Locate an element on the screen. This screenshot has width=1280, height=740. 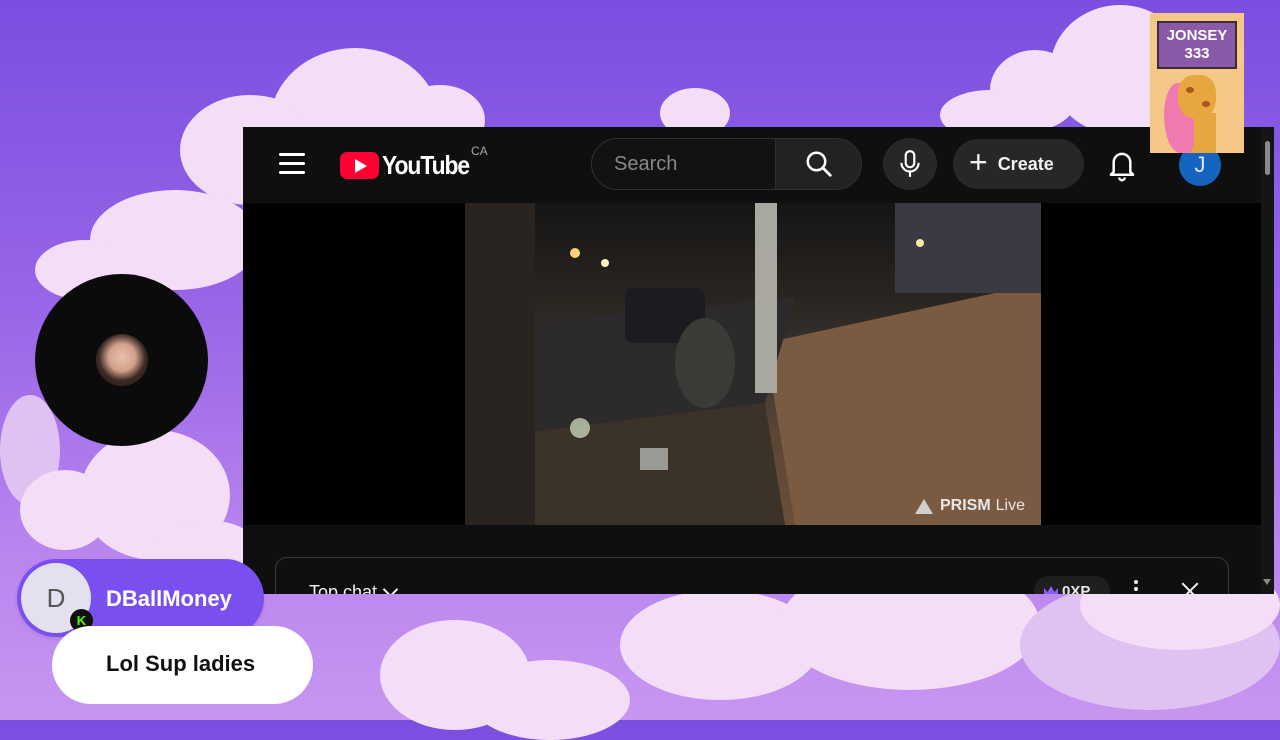
youtube-header: YouTube CA Search + Create J is located at coordinates (752, 165).